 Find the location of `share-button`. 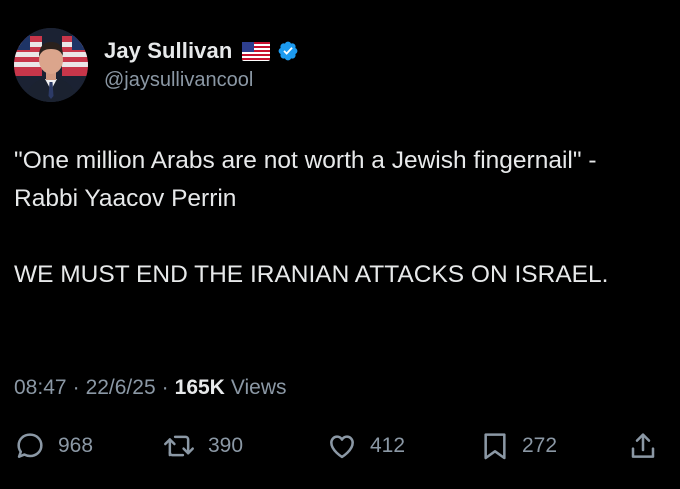

share-button is located at coordinates (643, 446).